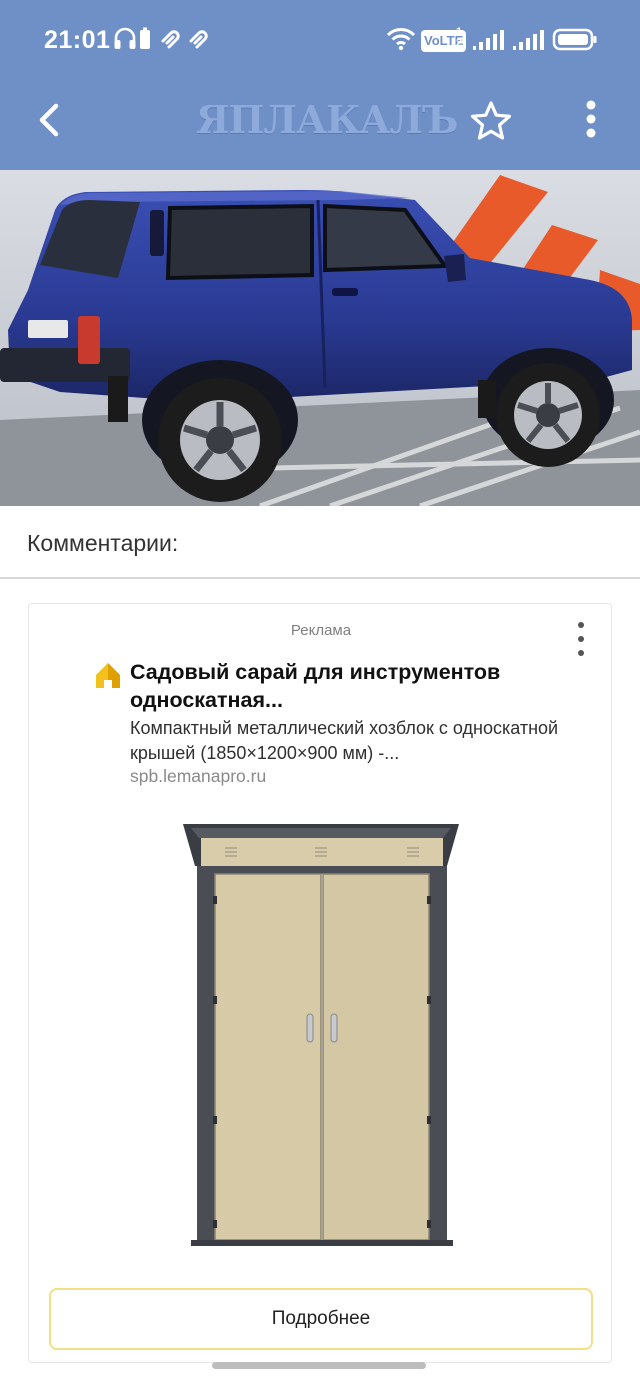 This screenshot has width=640, height=1386. Describe the element at coordinates (320, 578) in the screenshot. I see `divider` at that location.